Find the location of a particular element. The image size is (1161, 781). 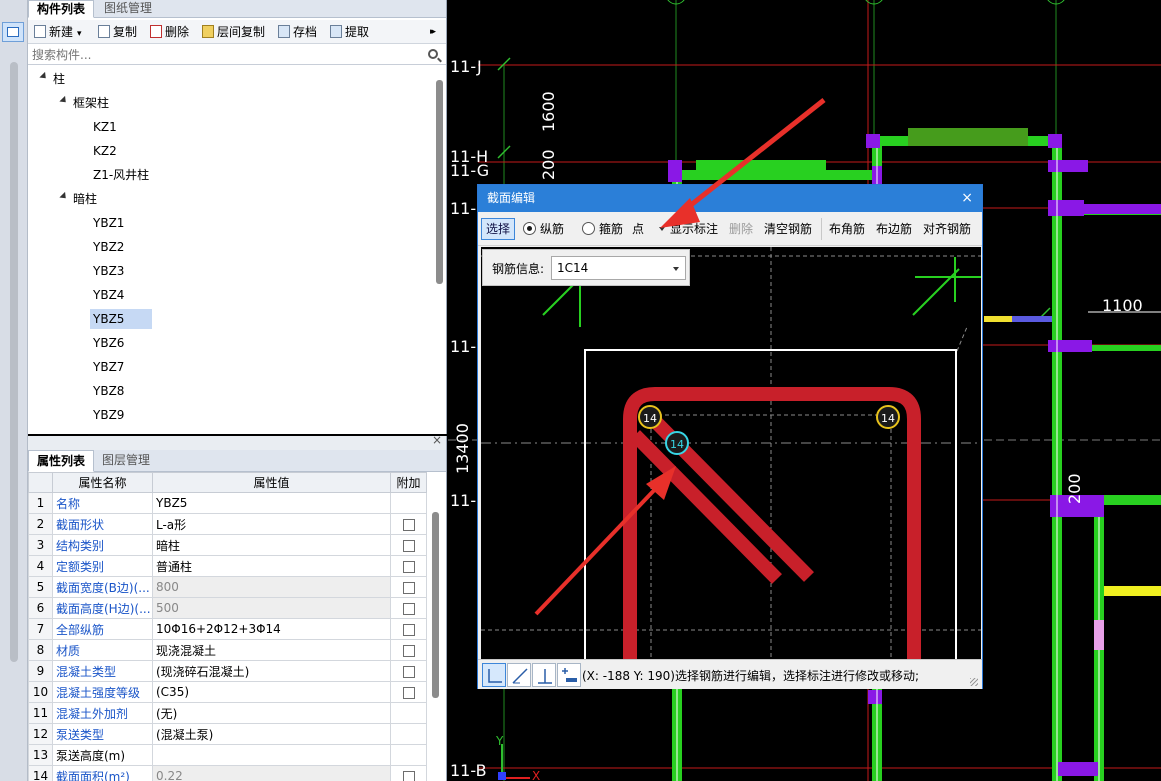

longitudinal-radio is located at coordinates (529, 228).